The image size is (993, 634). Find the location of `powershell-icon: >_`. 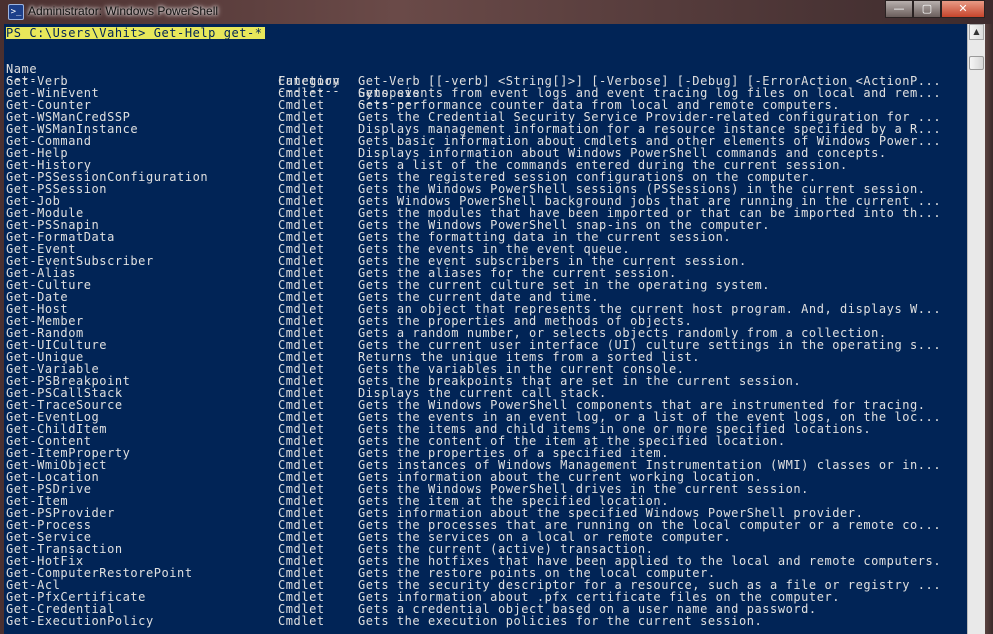

powershell-icon: >_ is located at coordinates (16, 12).